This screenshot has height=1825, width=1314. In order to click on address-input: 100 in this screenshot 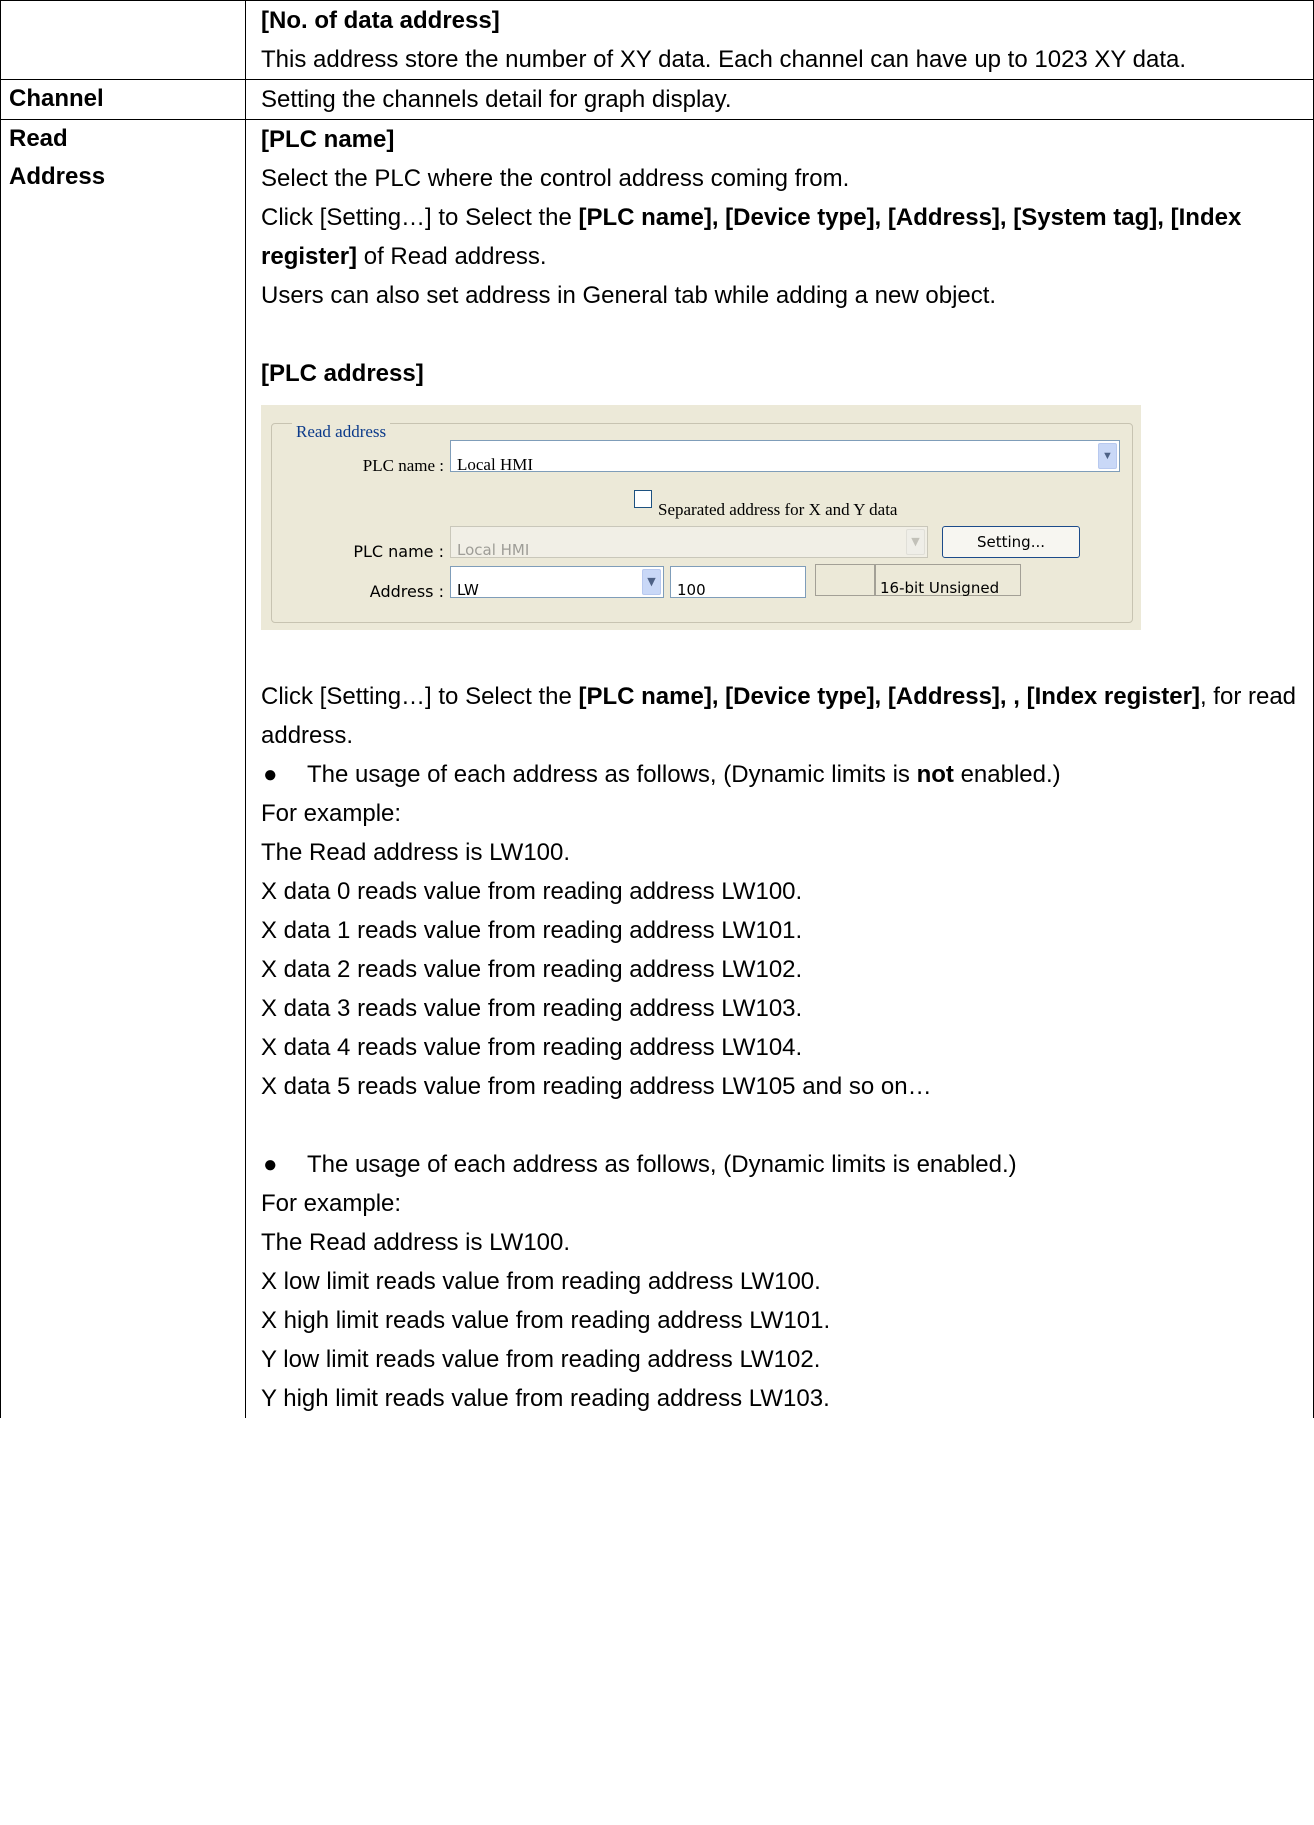, I will do `click(738, 582)`.